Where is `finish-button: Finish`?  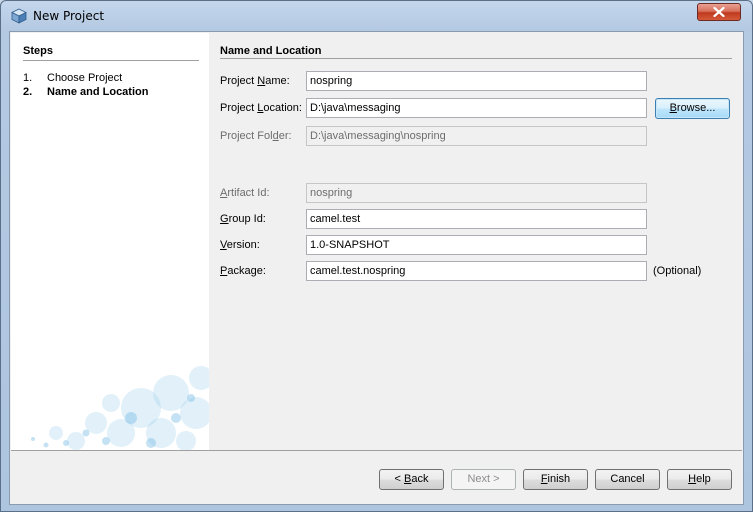
finish-button: Finish is located at coordinates (555, 479).